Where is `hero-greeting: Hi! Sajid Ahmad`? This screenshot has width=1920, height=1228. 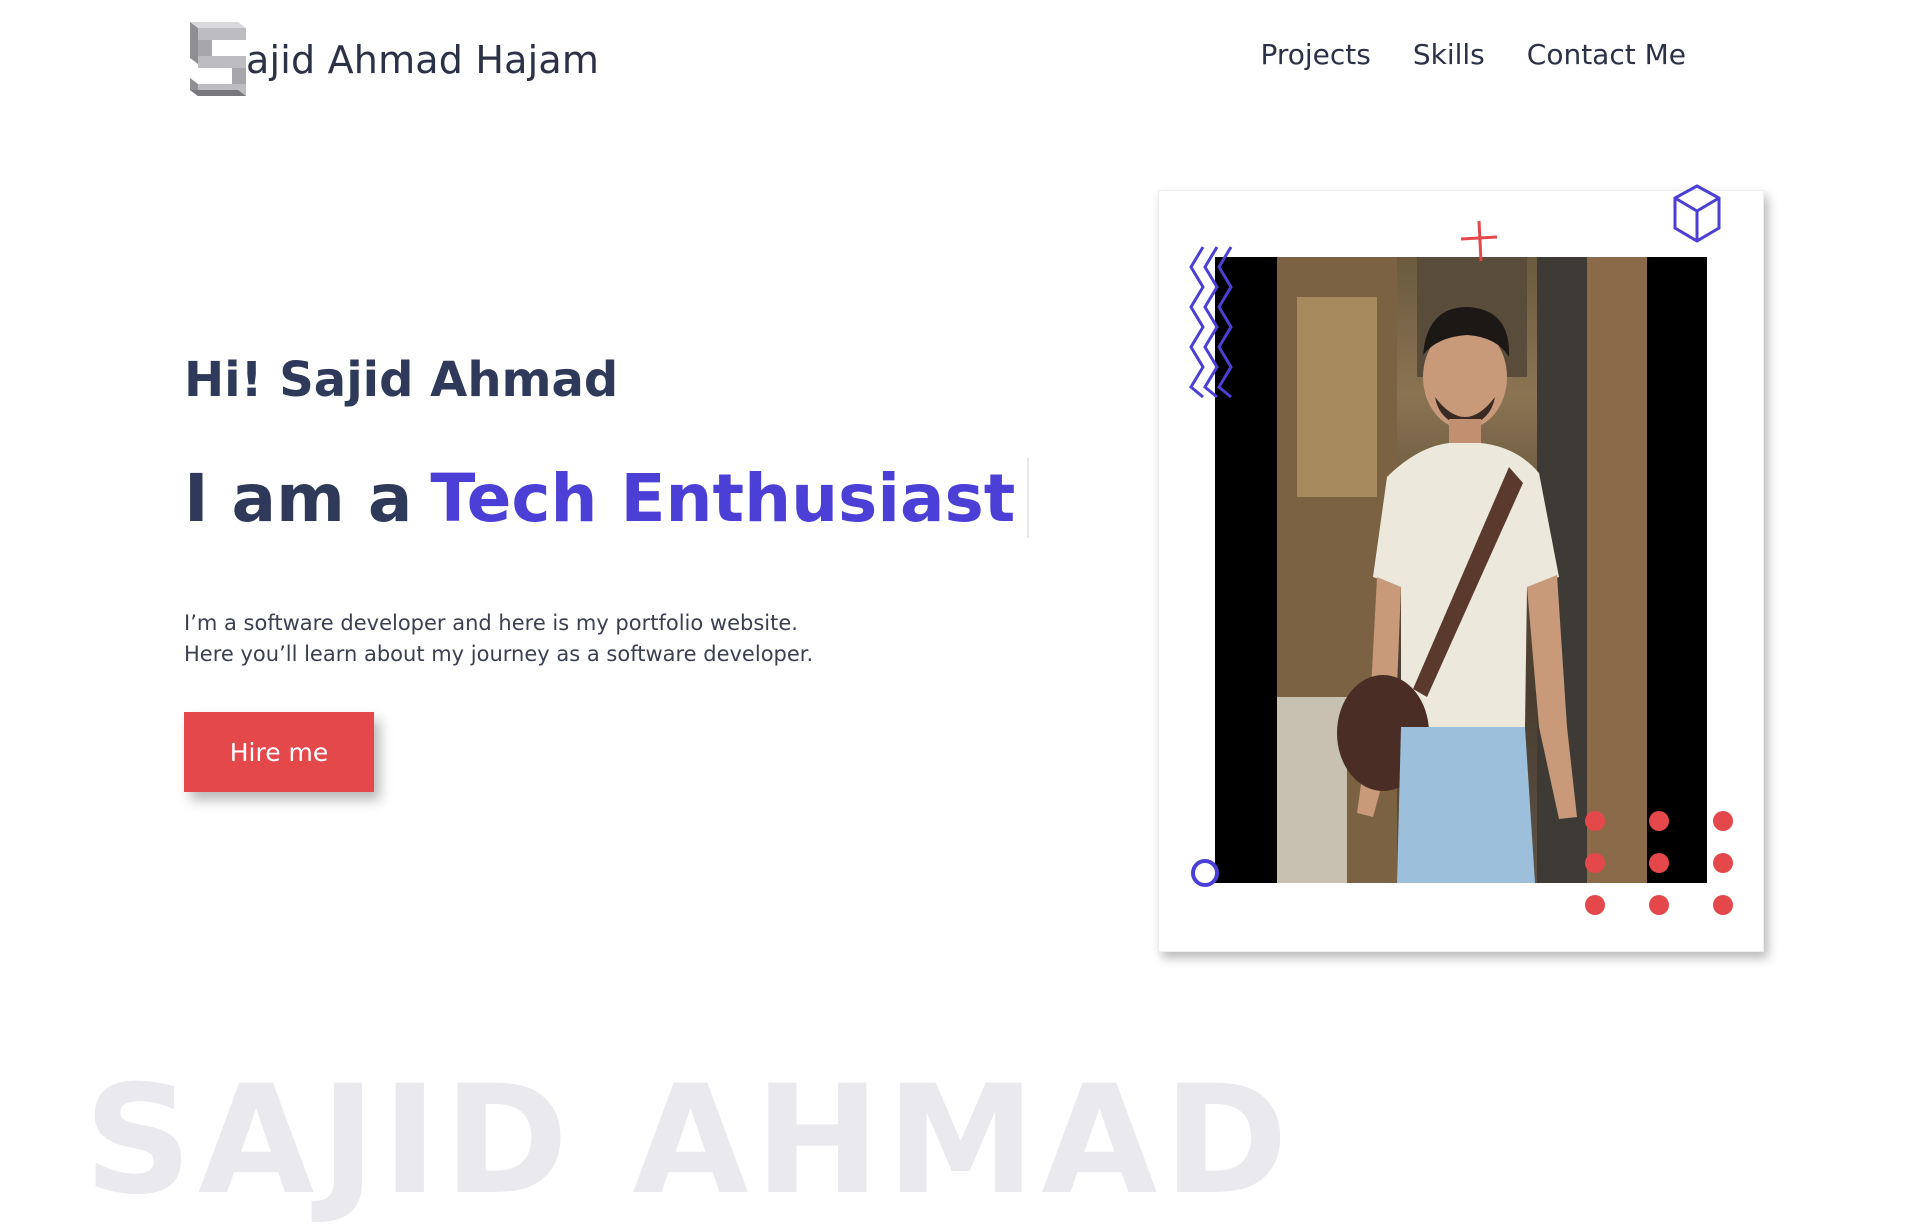
hero-greeting: Hi! Sajid Ahmad is located at coordinates (401, 380).